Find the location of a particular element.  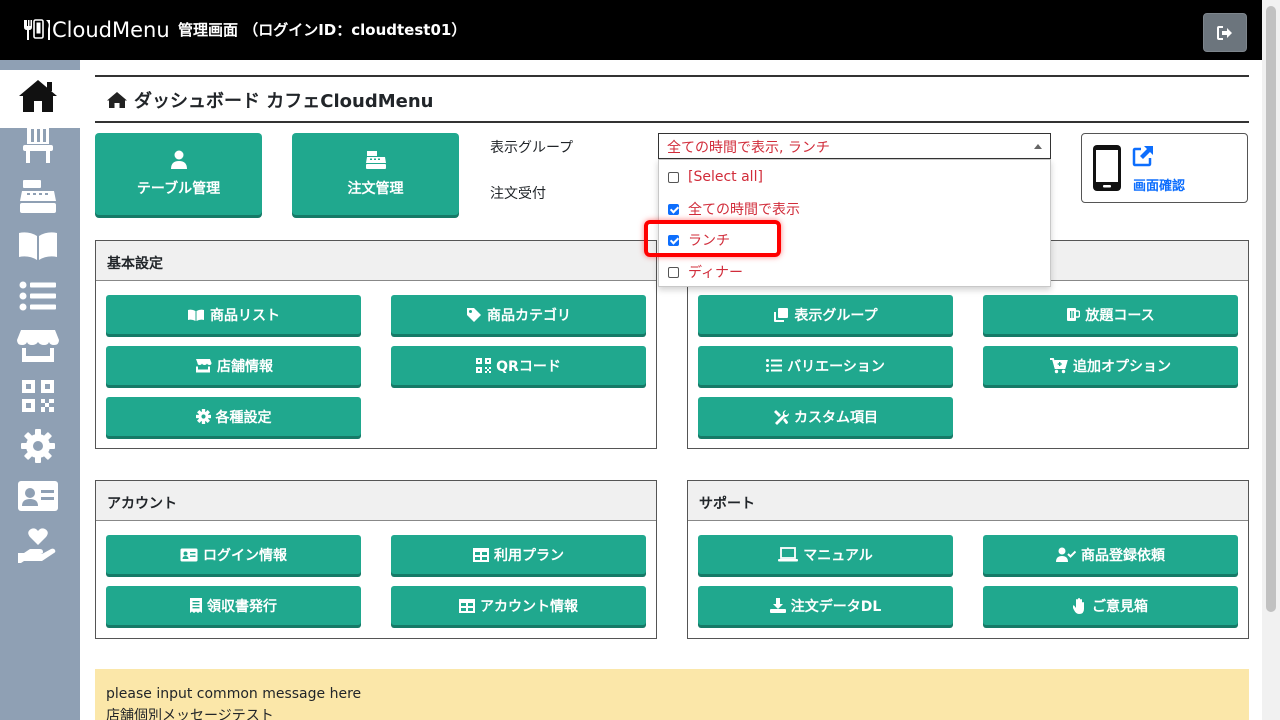

page-title: ダッシュボード カフェCloudMenu is located at coordinates (269, 100).